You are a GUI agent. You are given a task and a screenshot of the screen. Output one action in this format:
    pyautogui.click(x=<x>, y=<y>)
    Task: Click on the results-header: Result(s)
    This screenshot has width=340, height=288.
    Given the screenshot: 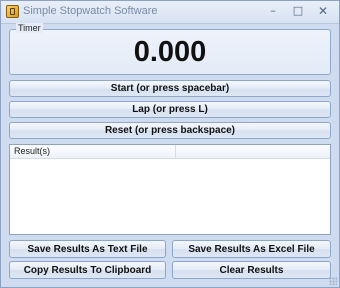 What is the action you would take?
    pyautogui.click(x=170, y=152)
    